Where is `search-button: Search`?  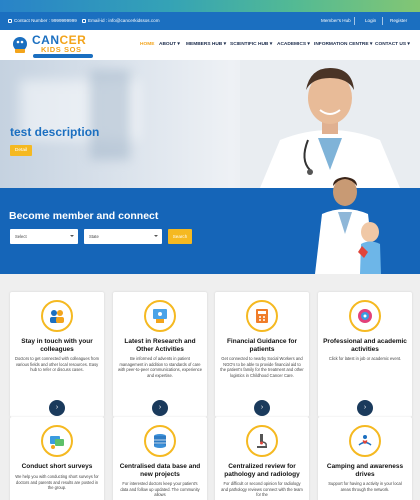
search-button: Search is located at coordinates (180, 236).